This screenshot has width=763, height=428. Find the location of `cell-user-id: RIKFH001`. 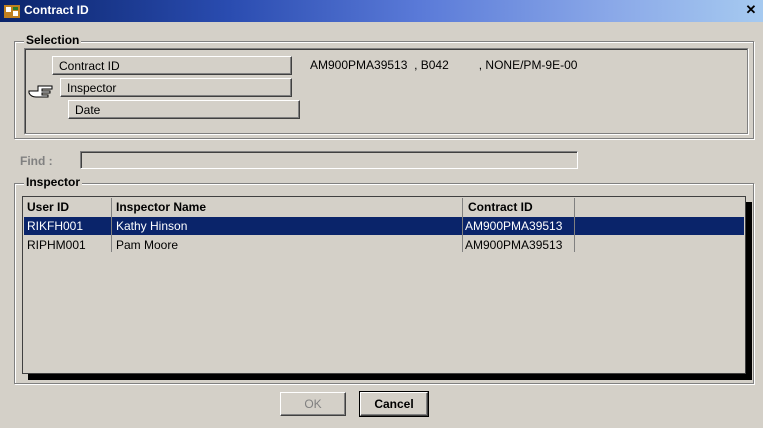

cell-user-id: RIKFH001 is located at coordinates (55, 226).